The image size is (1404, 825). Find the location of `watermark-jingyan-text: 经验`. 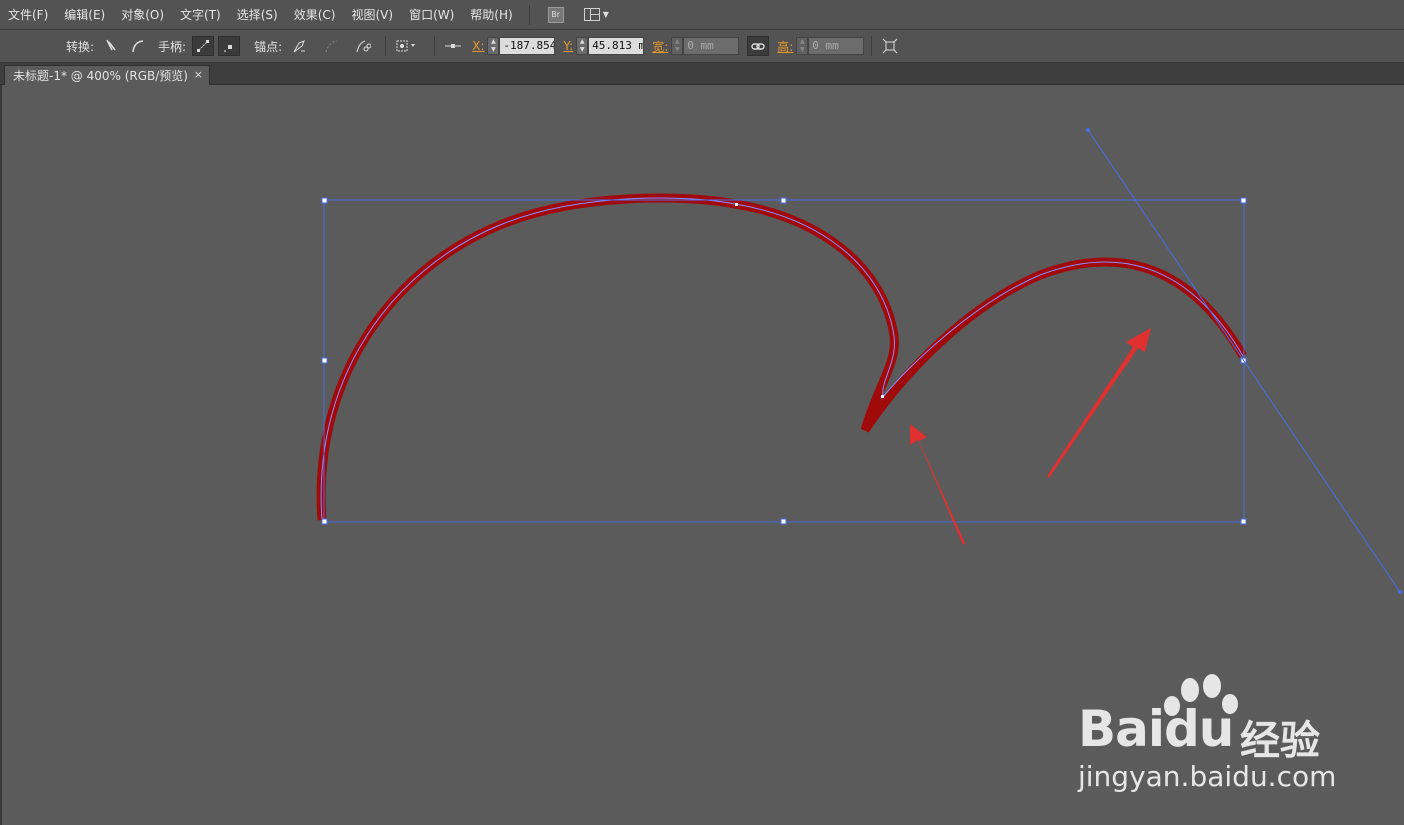

watermark-jingyan-text: 经验 is located at coordinates (1280, 741).